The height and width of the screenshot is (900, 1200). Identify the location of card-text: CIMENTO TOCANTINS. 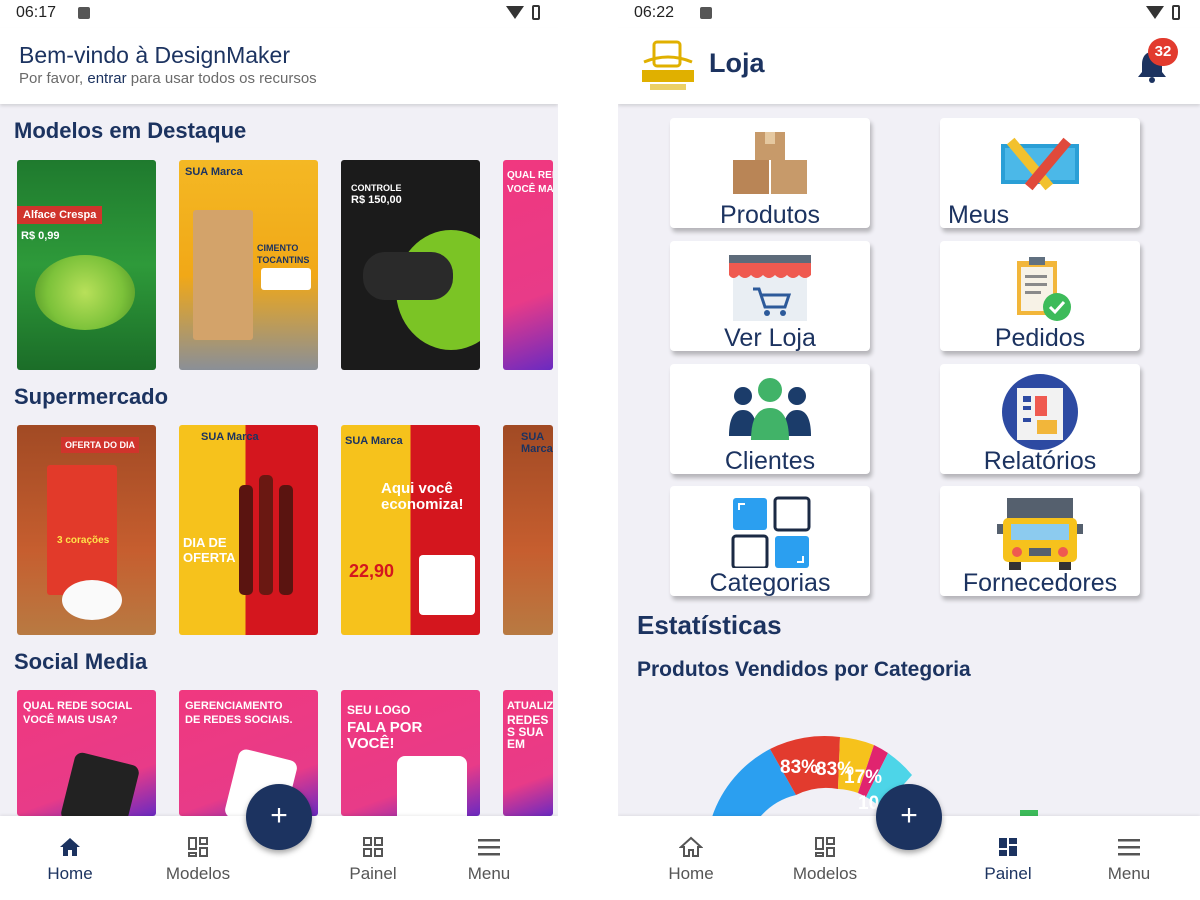
(283, 254).